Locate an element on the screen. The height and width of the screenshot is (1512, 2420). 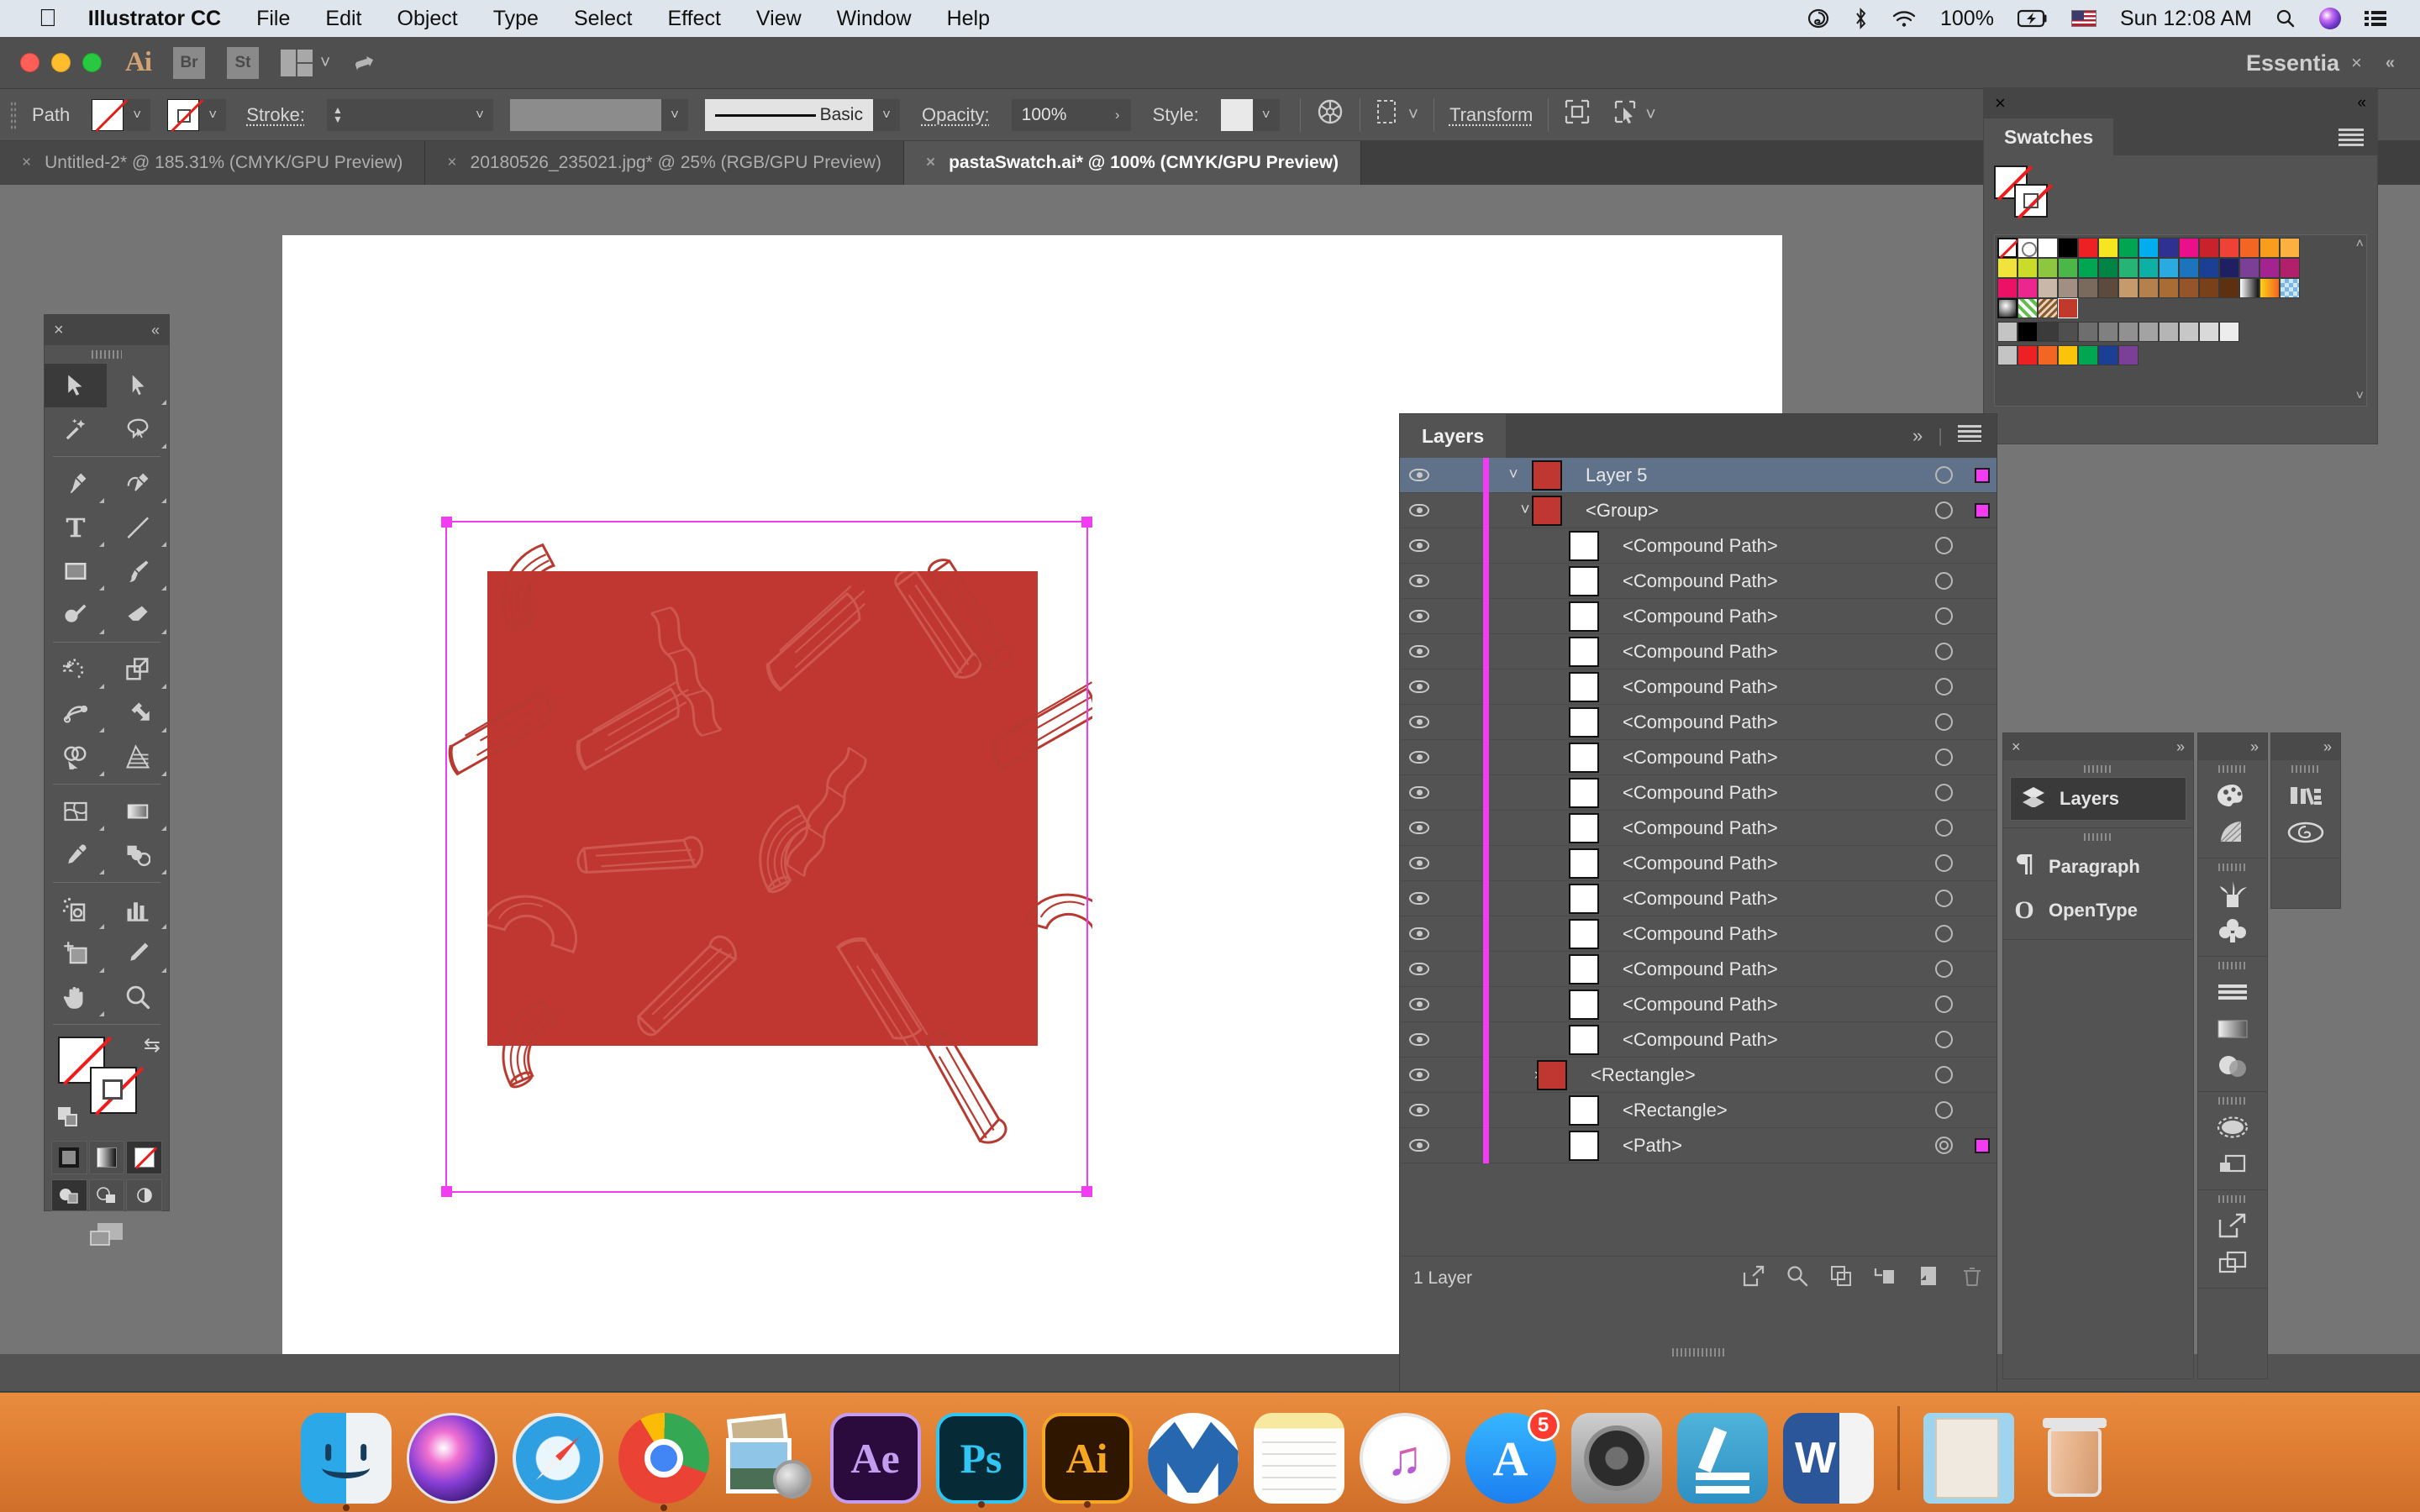
pathfinder-icon is located at coordinates (2232, 1164).